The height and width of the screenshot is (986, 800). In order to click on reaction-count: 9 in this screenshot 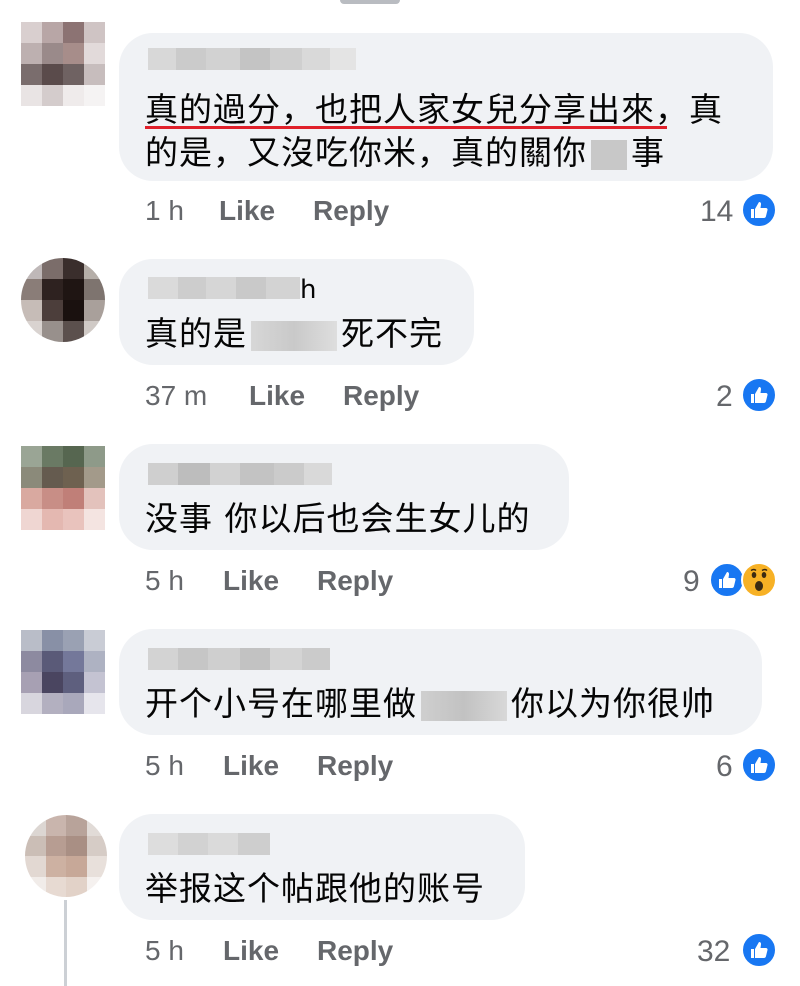, I will do `click(691, 582)`.